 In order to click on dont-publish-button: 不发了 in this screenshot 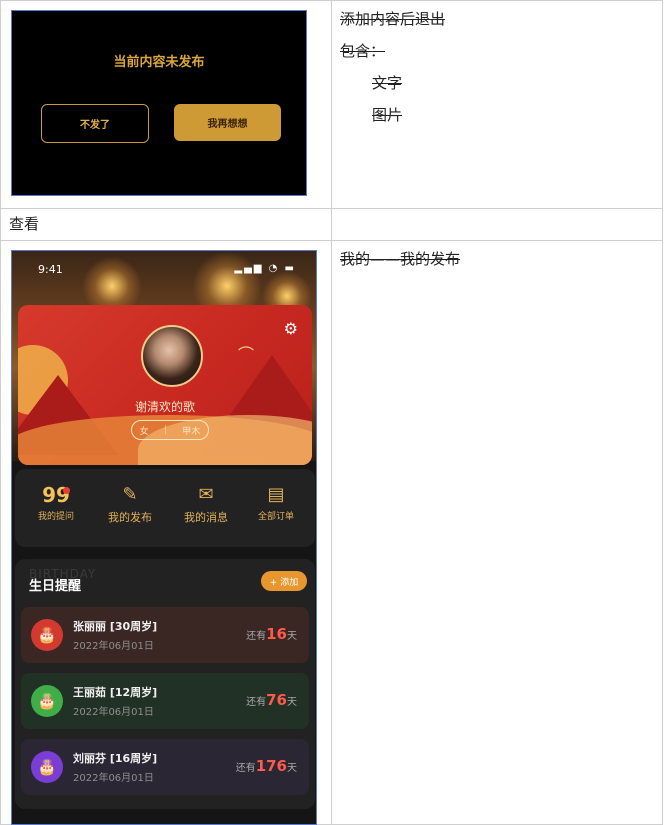, I will do `click(95, 123)`.